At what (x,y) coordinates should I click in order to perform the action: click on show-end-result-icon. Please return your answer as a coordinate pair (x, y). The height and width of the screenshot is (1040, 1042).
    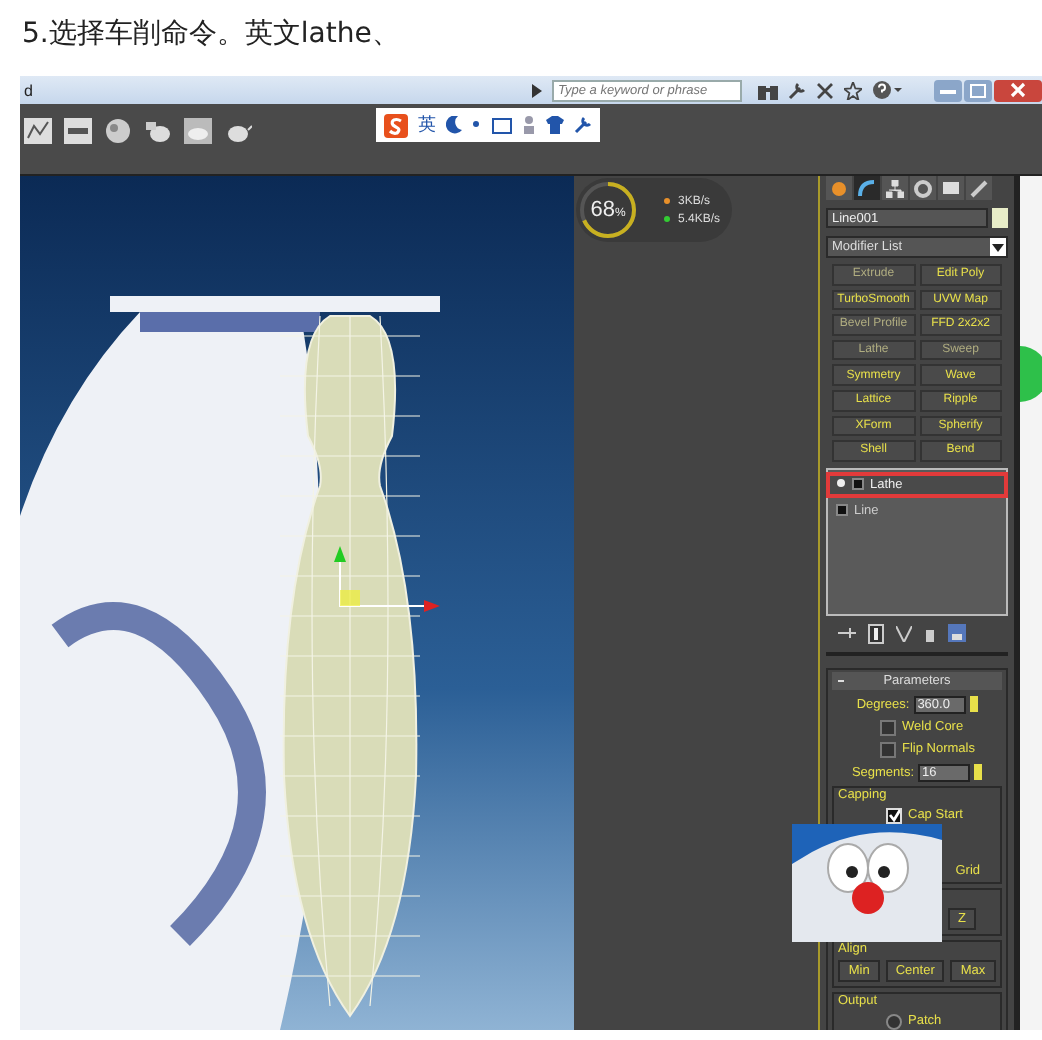
    Looking at the image, I should click on (876, 633).